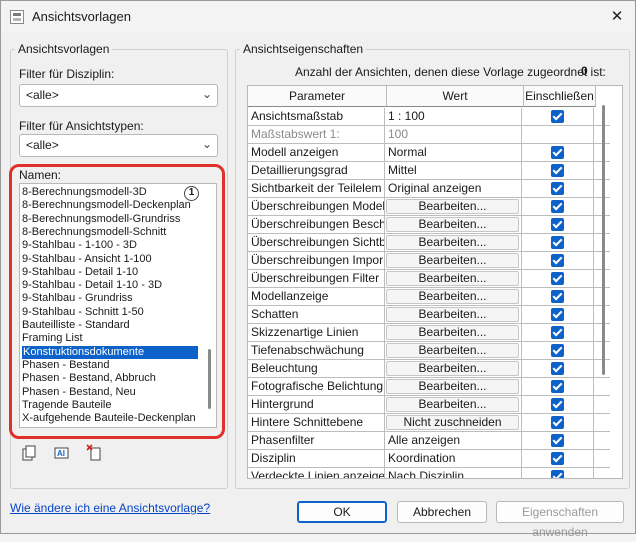 This screenshot has height=542, width=636. I want to click on list-item: Phasen - Bestand, Abbruch, so click(89, 378).